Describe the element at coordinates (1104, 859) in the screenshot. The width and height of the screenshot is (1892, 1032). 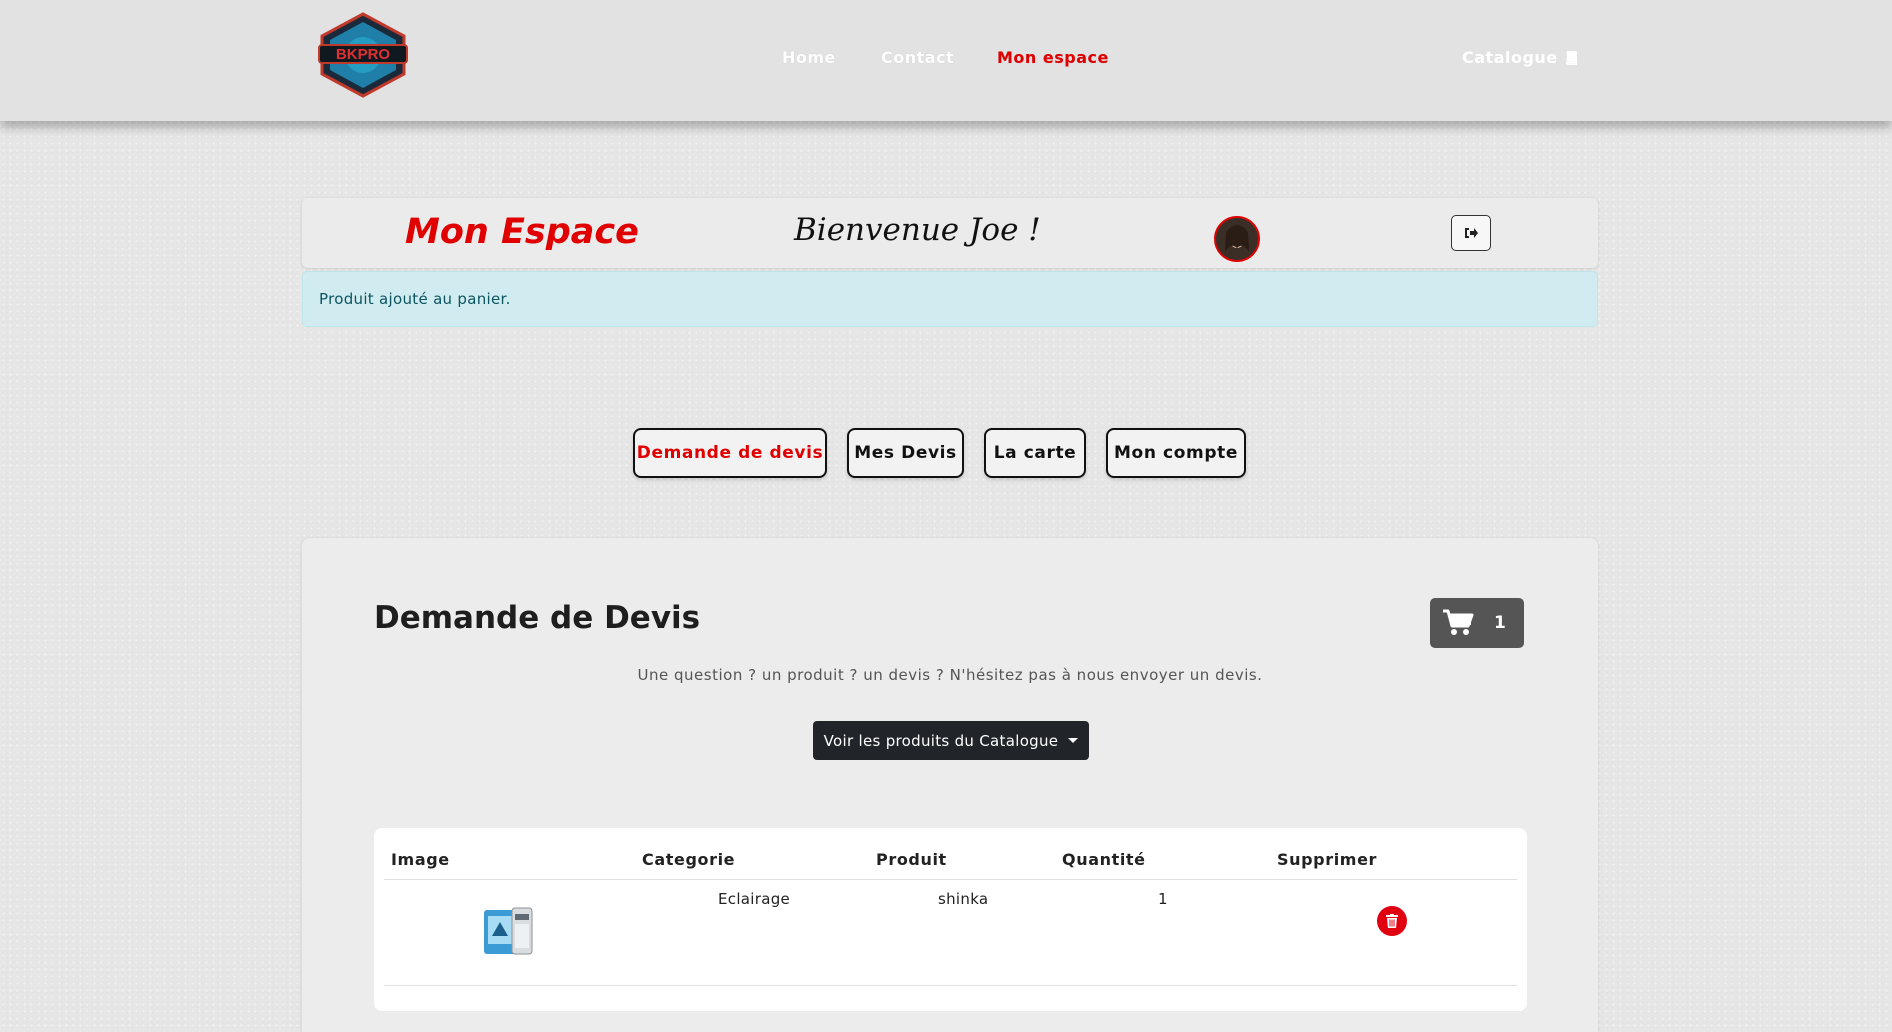
I see `column-header-quantite: Quantité` at that location.